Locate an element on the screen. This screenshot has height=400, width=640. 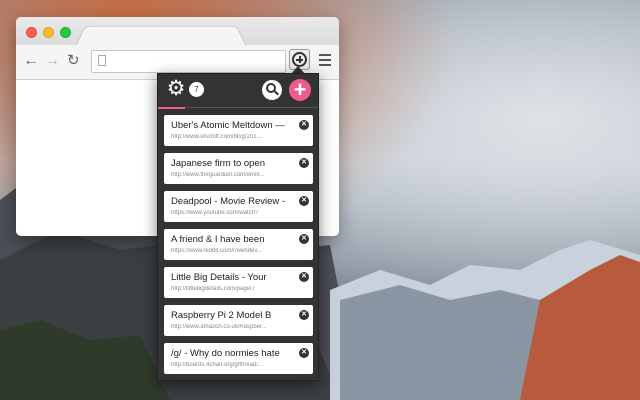
item-title: Raspberry Pi 2 Model B is located at coordinates (221, 315).